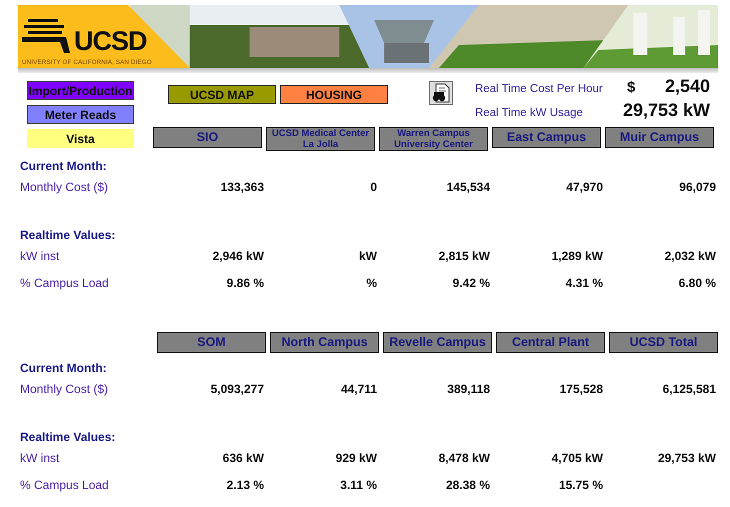 Image resolution: width=730 pixels, height=507 pixels. I want to click on value-cell-text: 2,946 kW, so click(238, 256).